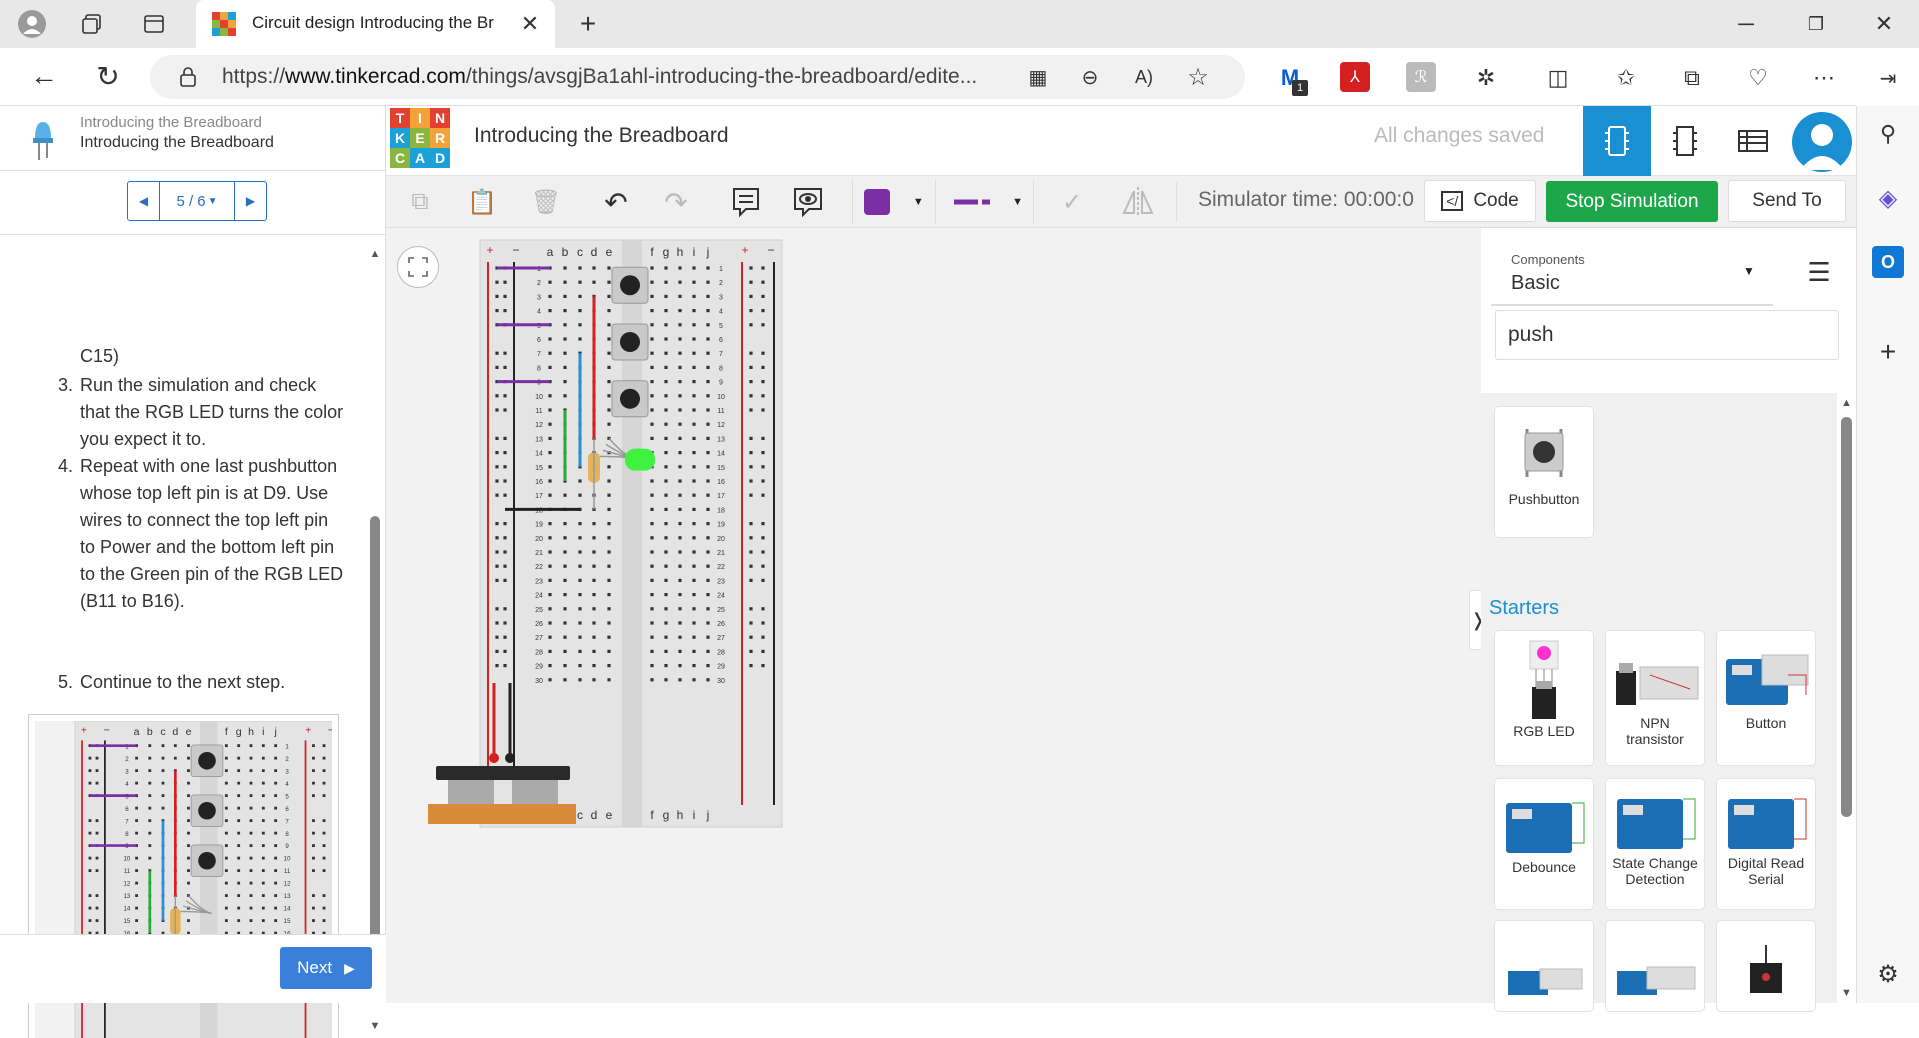  I want to click on browser-essentials-icon: ♡, so click(1758, 78).